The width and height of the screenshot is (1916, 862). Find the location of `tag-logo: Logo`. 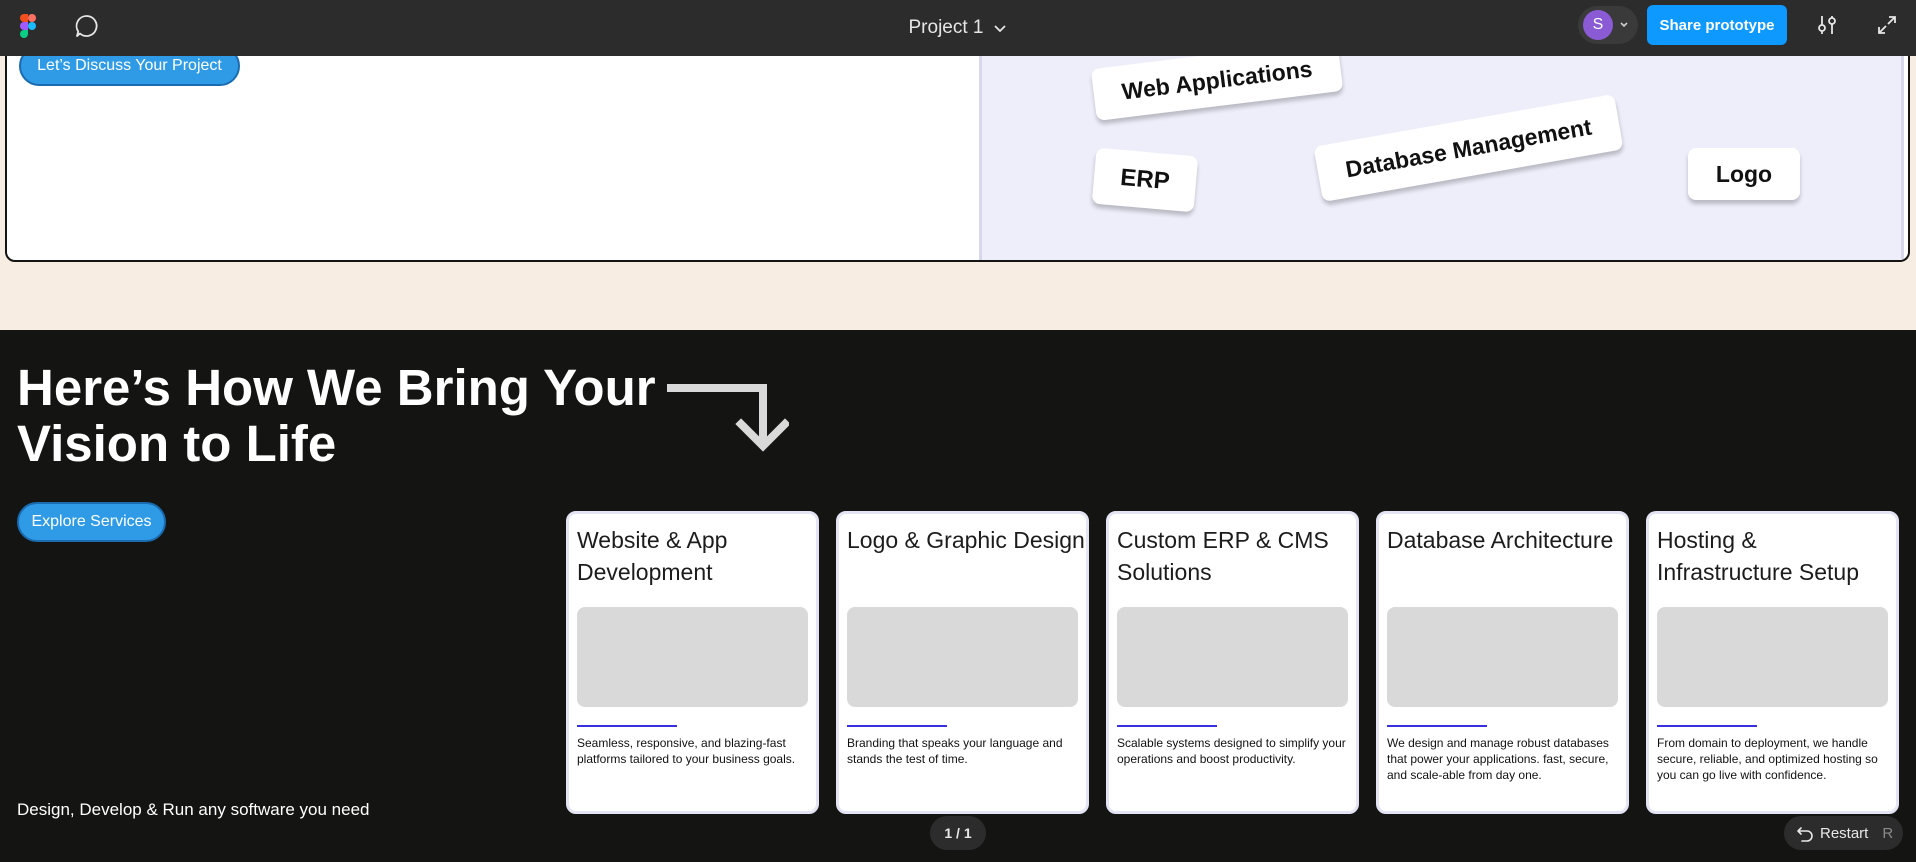

tag-logo: Logo is located at coordinates (1744, 174).